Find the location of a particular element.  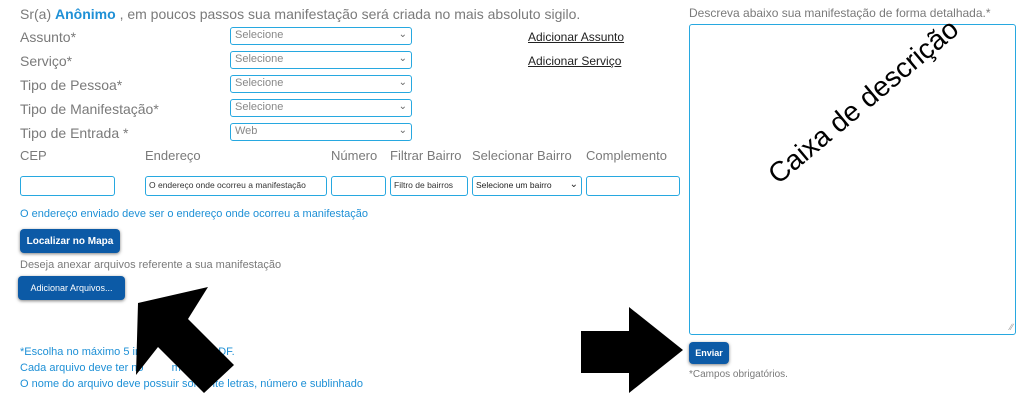

numero-input is located at coordinates (358, 186).